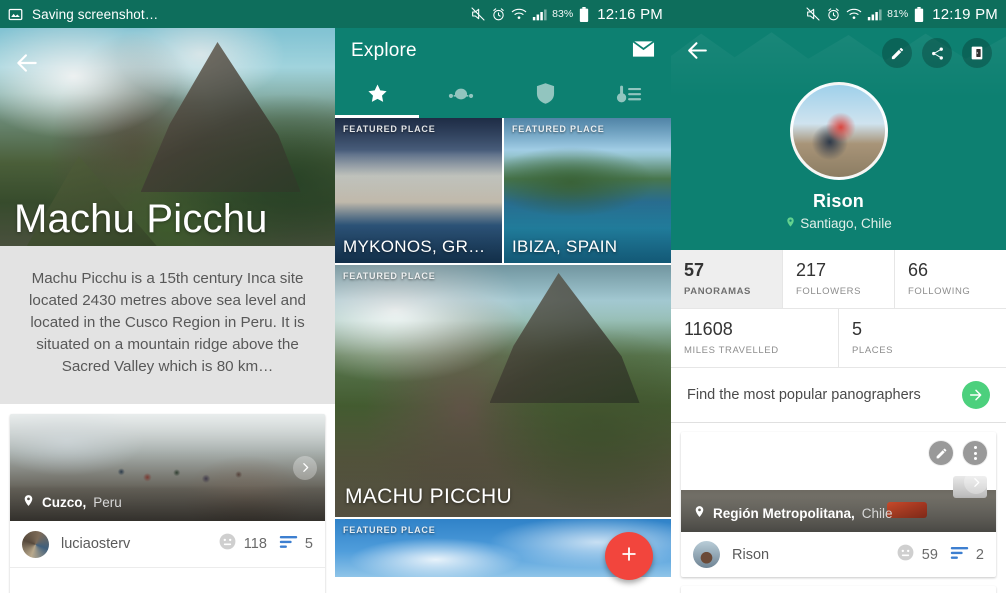 Image resolution: width=1006 pixels, height=593 pixels. Describe the element at coordinates (905, 555) in the screenshot. I see `views-icon` at that location.